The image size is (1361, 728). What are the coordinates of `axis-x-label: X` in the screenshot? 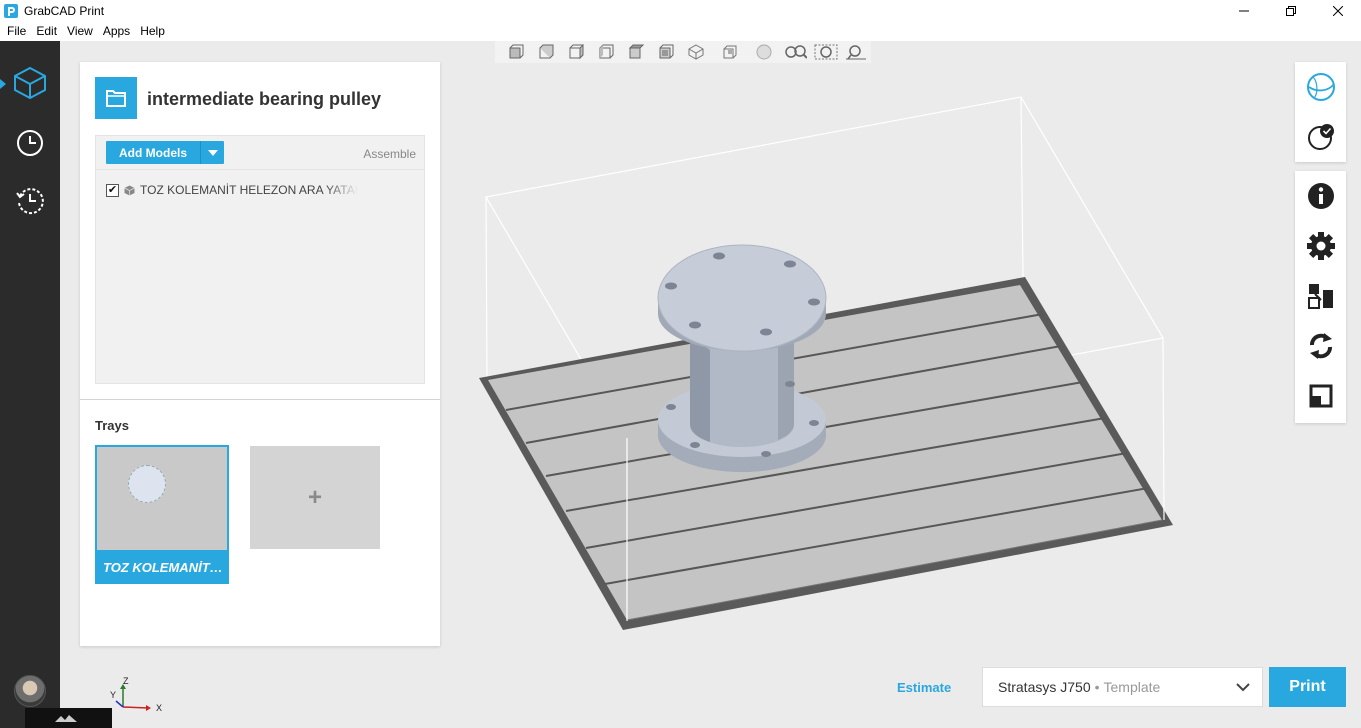 It's located at (159, 708).